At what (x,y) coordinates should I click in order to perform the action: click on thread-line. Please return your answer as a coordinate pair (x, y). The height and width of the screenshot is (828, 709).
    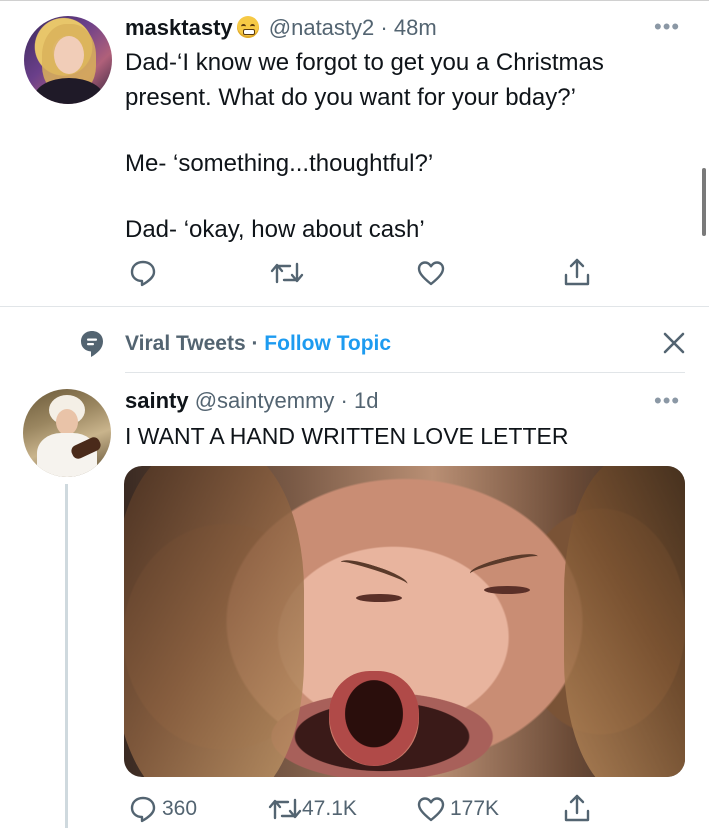
    Looking at the image, I should click on (66, 656).